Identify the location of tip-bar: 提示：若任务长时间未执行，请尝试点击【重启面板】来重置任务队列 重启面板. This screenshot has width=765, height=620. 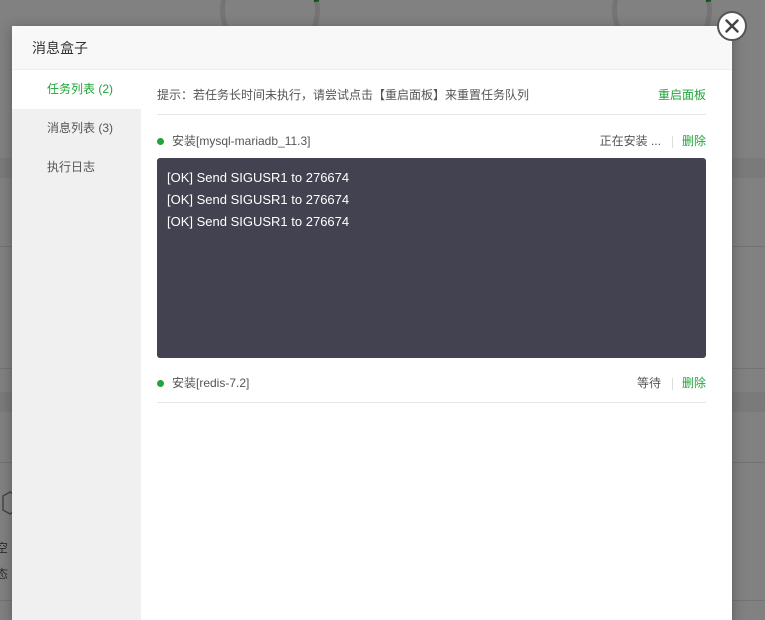
(431, 92).